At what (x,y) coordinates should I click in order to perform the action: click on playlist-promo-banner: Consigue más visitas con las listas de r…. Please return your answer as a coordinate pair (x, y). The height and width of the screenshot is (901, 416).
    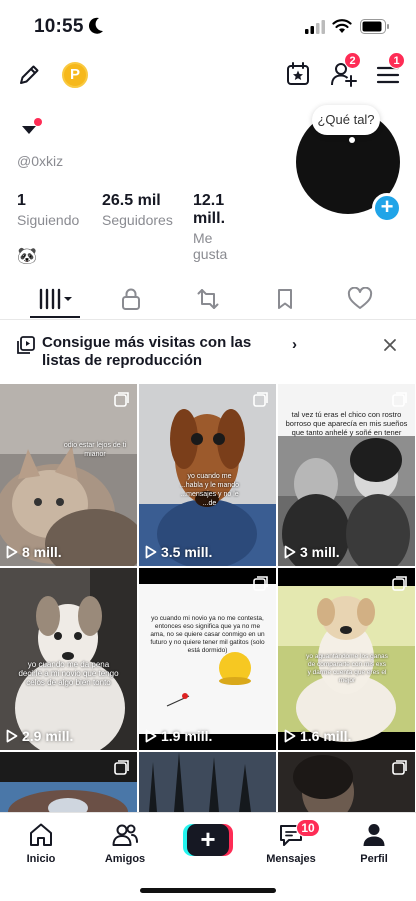
    Looking at the image, I should click on (208, 355).